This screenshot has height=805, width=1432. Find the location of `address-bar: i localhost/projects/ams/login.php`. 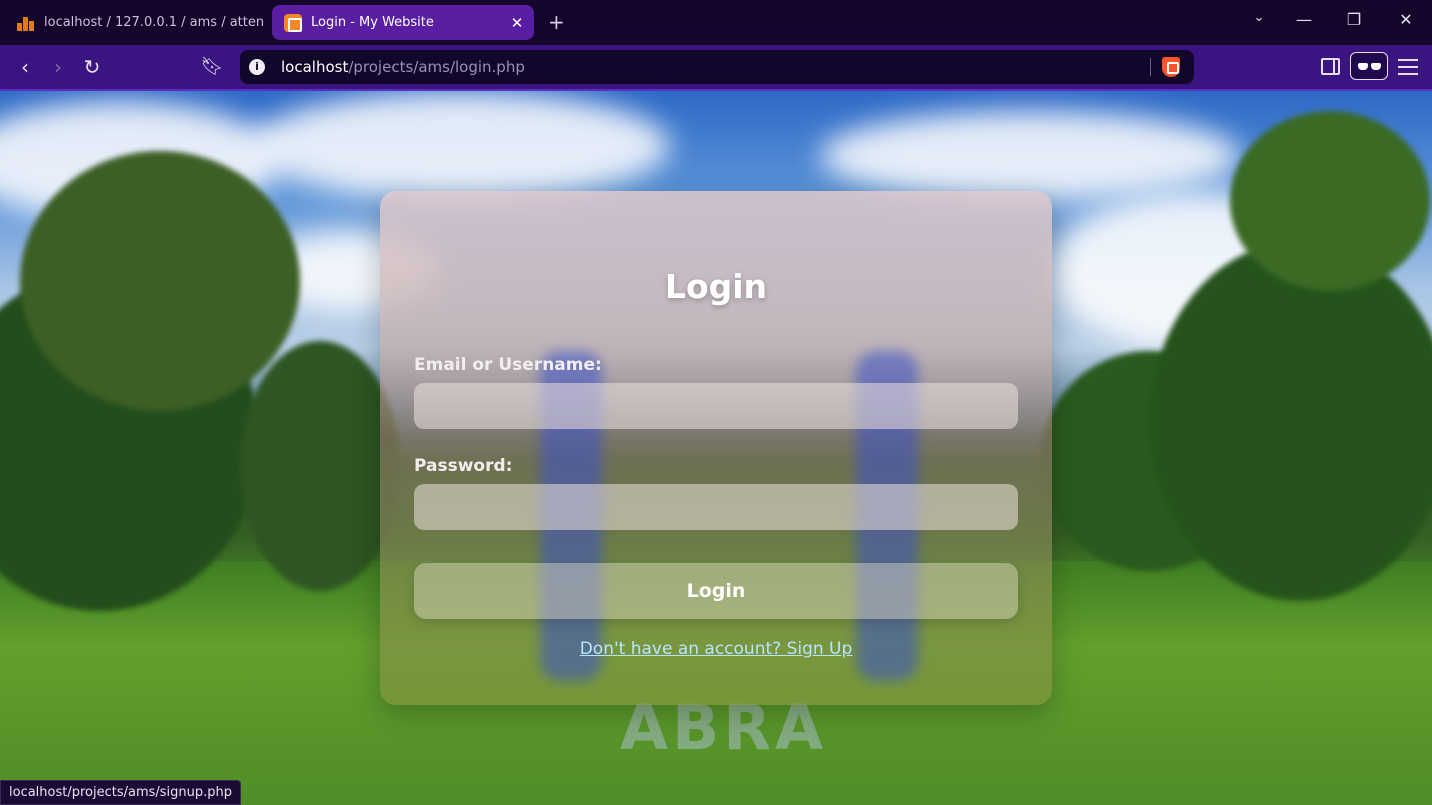

address-bar: i localhost/projects/ams/login.php is located at coordinates (717, 67).